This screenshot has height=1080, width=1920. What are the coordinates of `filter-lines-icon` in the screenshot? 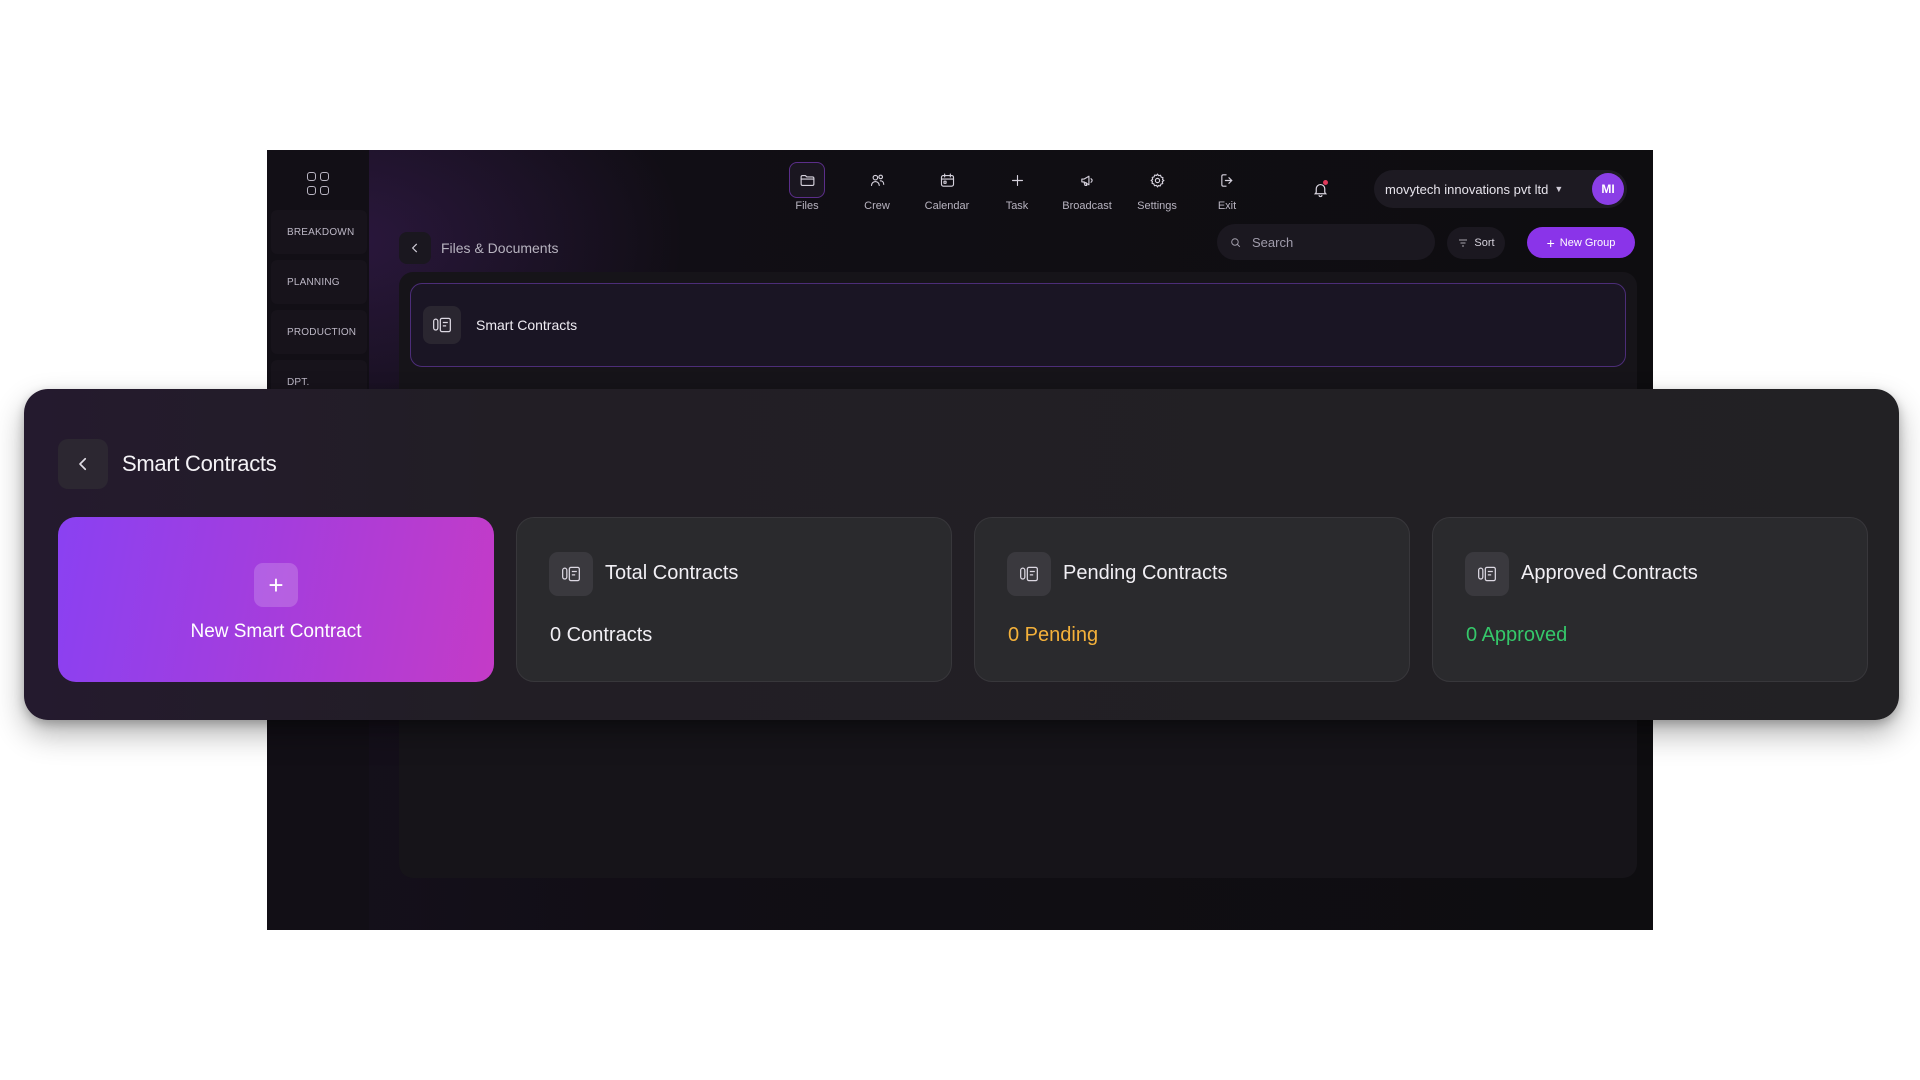 It's located at (1463, 243).